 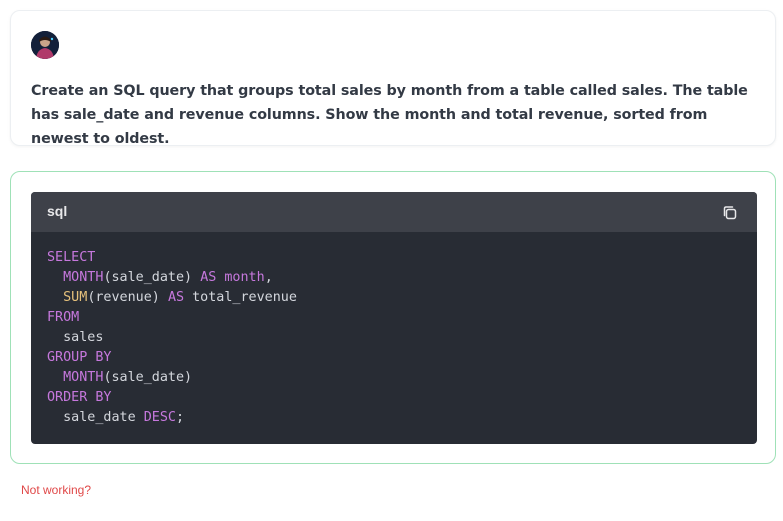 What do you see at coordinates (402, 358) in the screenshot?
I see `code-line: GROUP BY` at bounding box center [402, 358].